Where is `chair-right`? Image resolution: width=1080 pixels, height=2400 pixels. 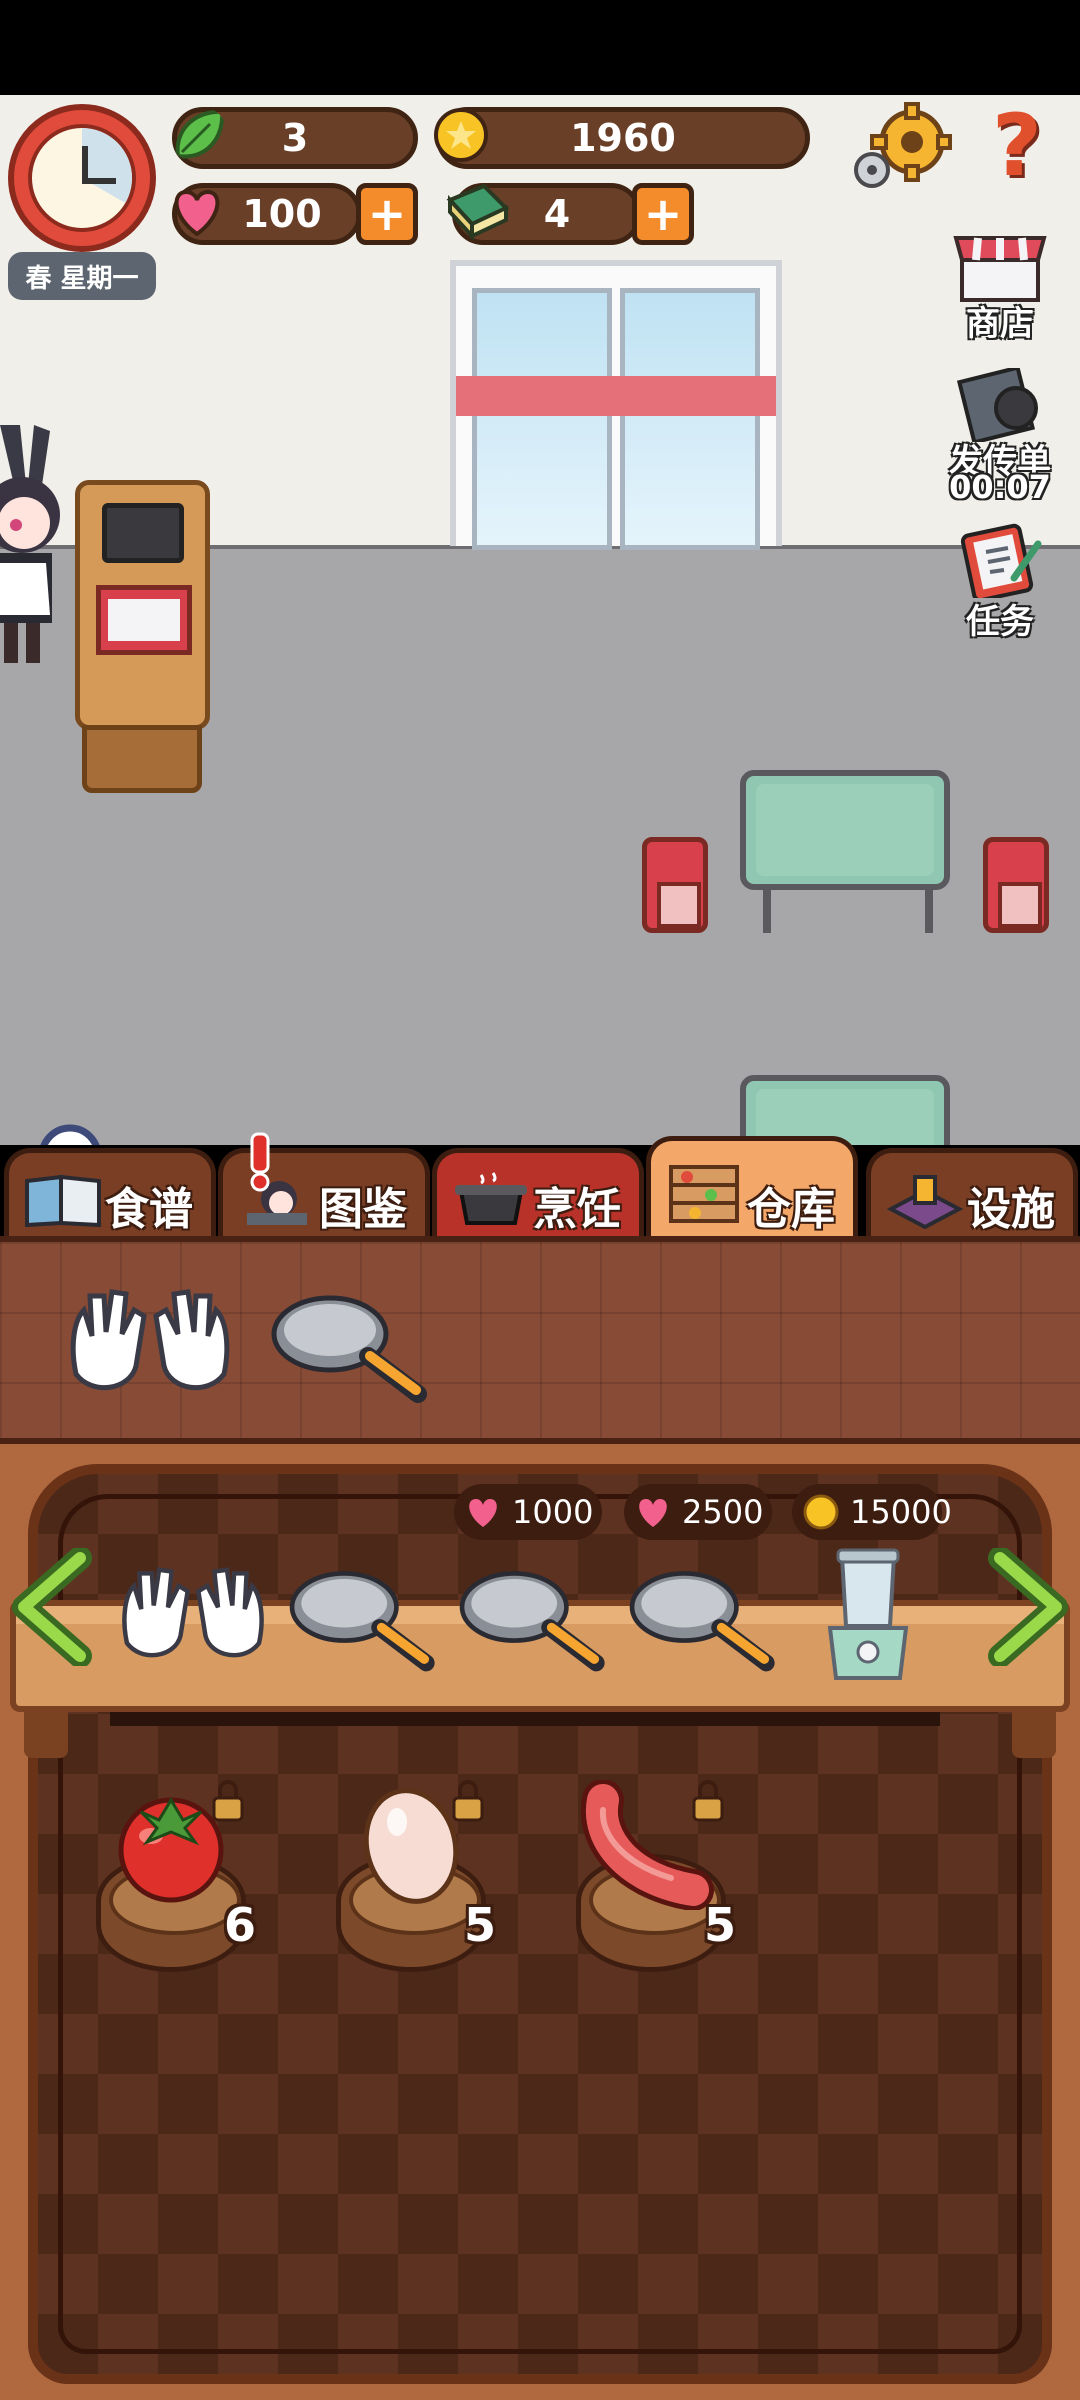 chair-right is located at coordinates (1016, 885).